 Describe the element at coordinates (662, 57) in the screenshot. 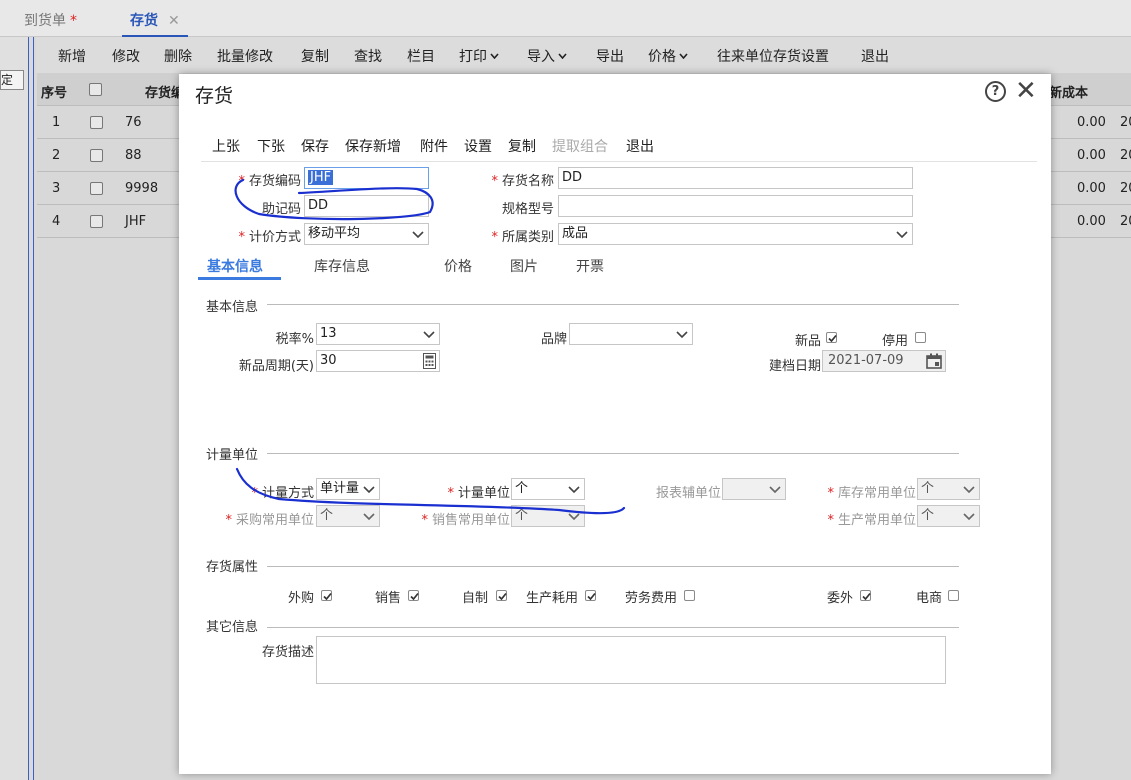

I see `price-label: 价格` at that location.